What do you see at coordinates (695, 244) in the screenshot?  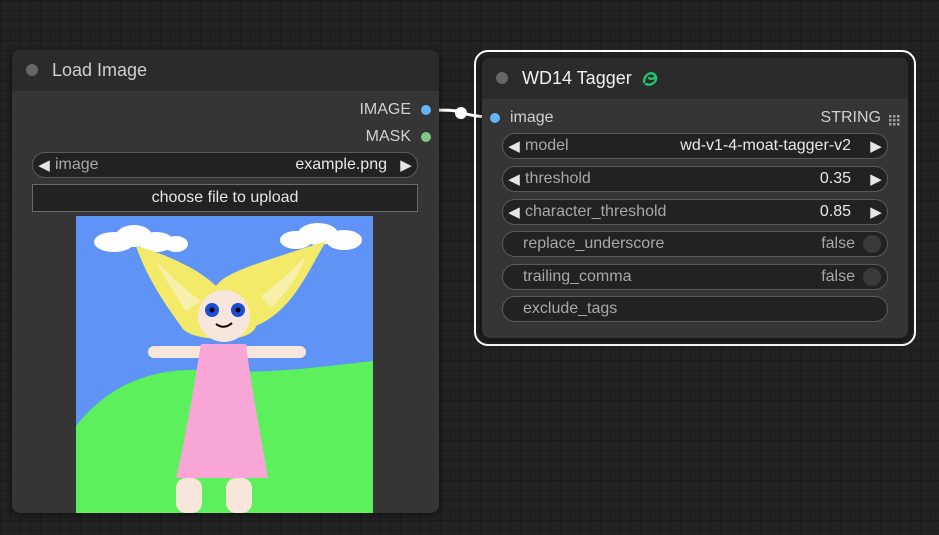 I see `replace-underscore-toggle: replace_underscore false` at bounding box center [695, 244].